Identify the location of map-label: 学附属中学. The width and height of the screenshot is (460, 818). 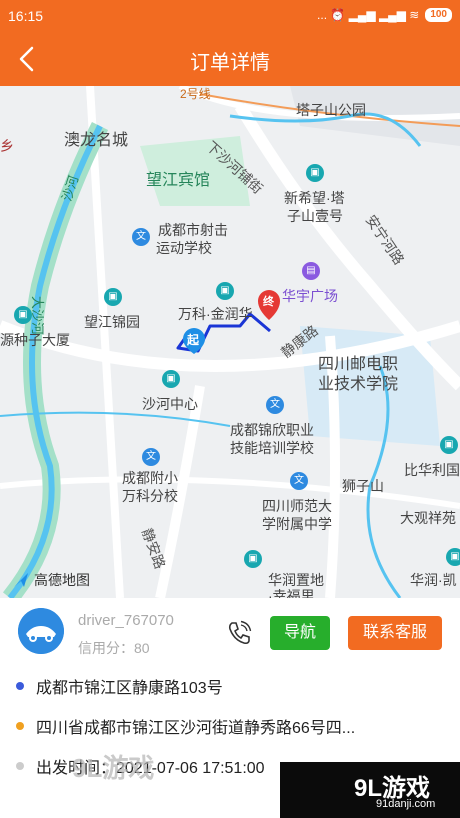
(297, 524).